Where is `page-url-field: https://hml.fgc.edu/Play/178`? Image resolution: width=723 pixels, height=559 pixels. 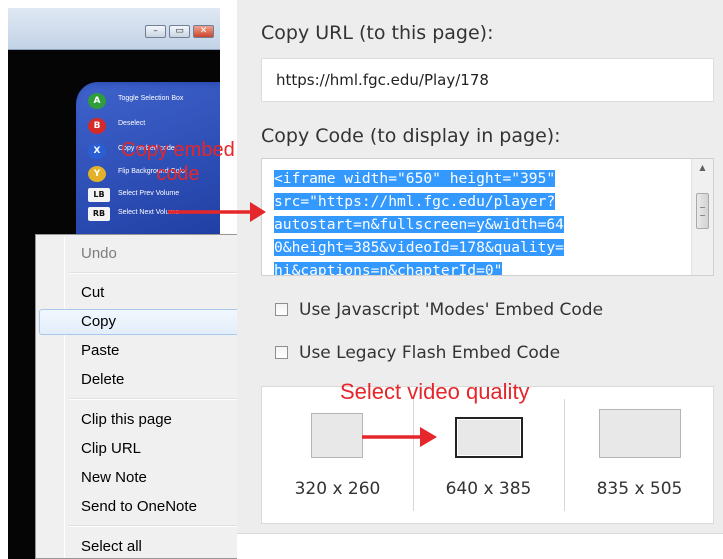 page-url-field: https://hml.fgc.edu/Play/178 is located at coordinates (487, 80).